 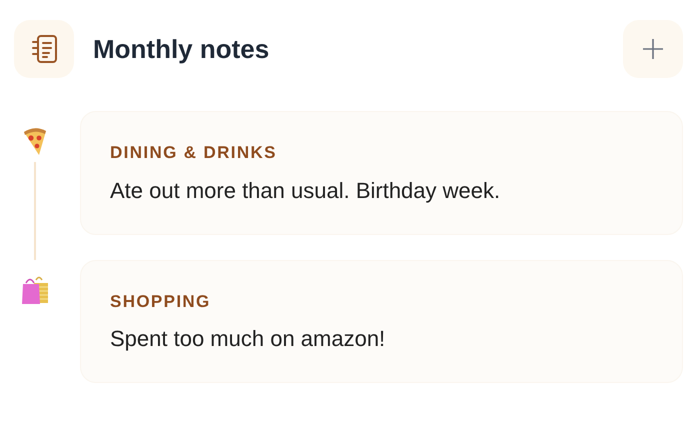 What do you see at coordinates (35, 141) in the screenshot?
I see `pizza-icon` at bounding box center [35, 141].